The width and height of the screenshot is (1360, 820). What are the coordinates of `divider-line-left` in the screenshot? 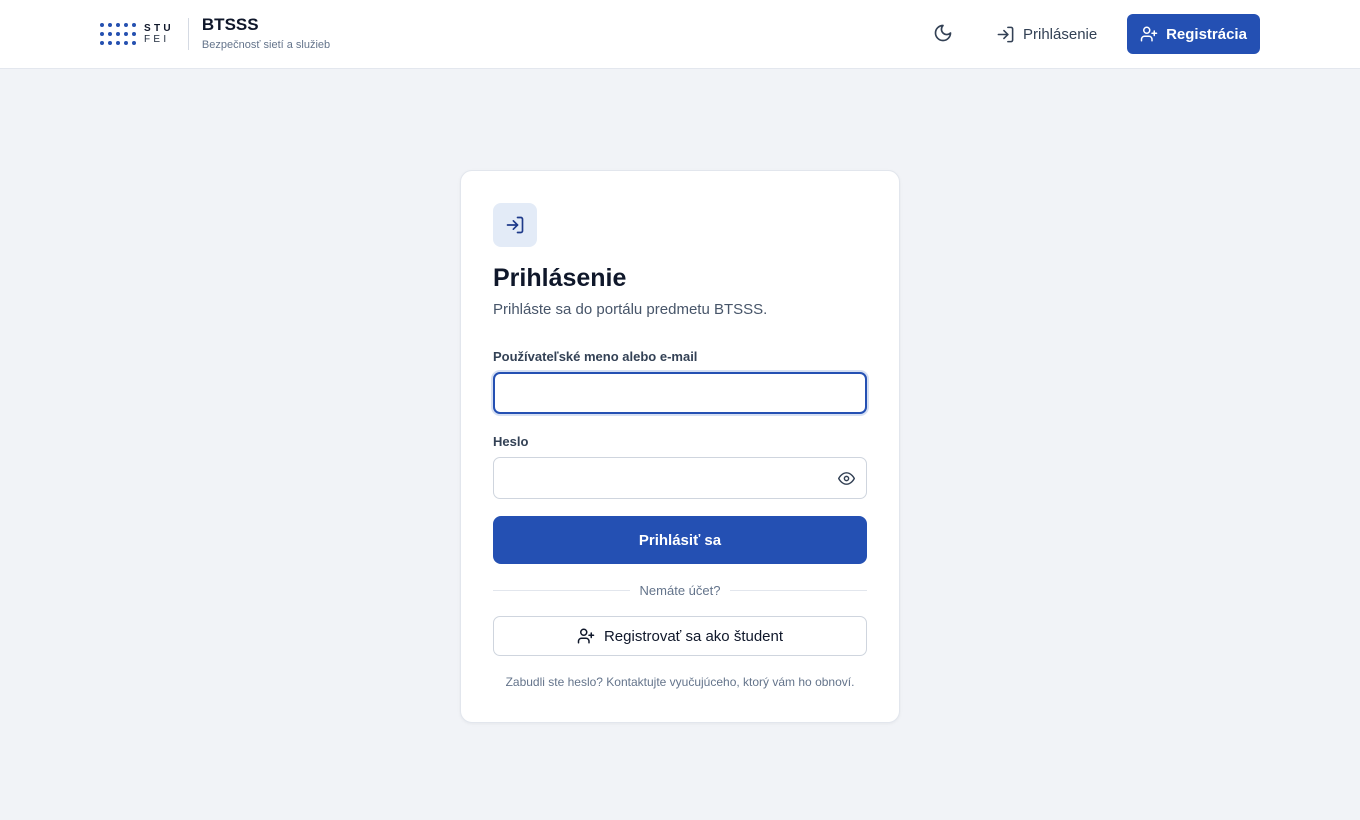 It's located at (561, 590).